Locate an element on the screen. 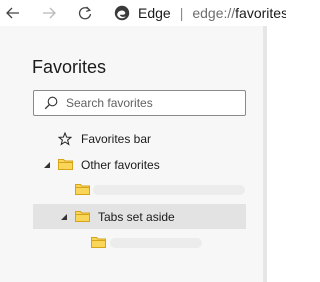 Image resolution: width=320 pixels, height=282 pixels. tree-item-other-favorites: Other favorites is located at coordinates (139, 164).